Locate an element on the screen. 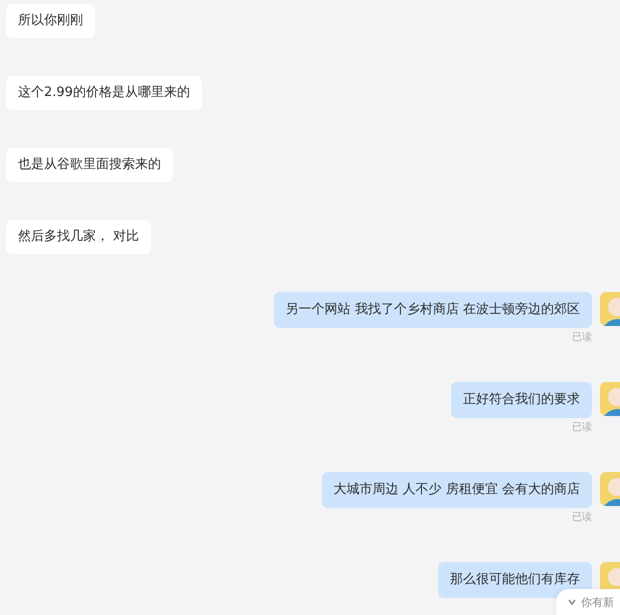 The image size is (620, 615). new-message-button: 你有新 is located at coordinates (588, 602).